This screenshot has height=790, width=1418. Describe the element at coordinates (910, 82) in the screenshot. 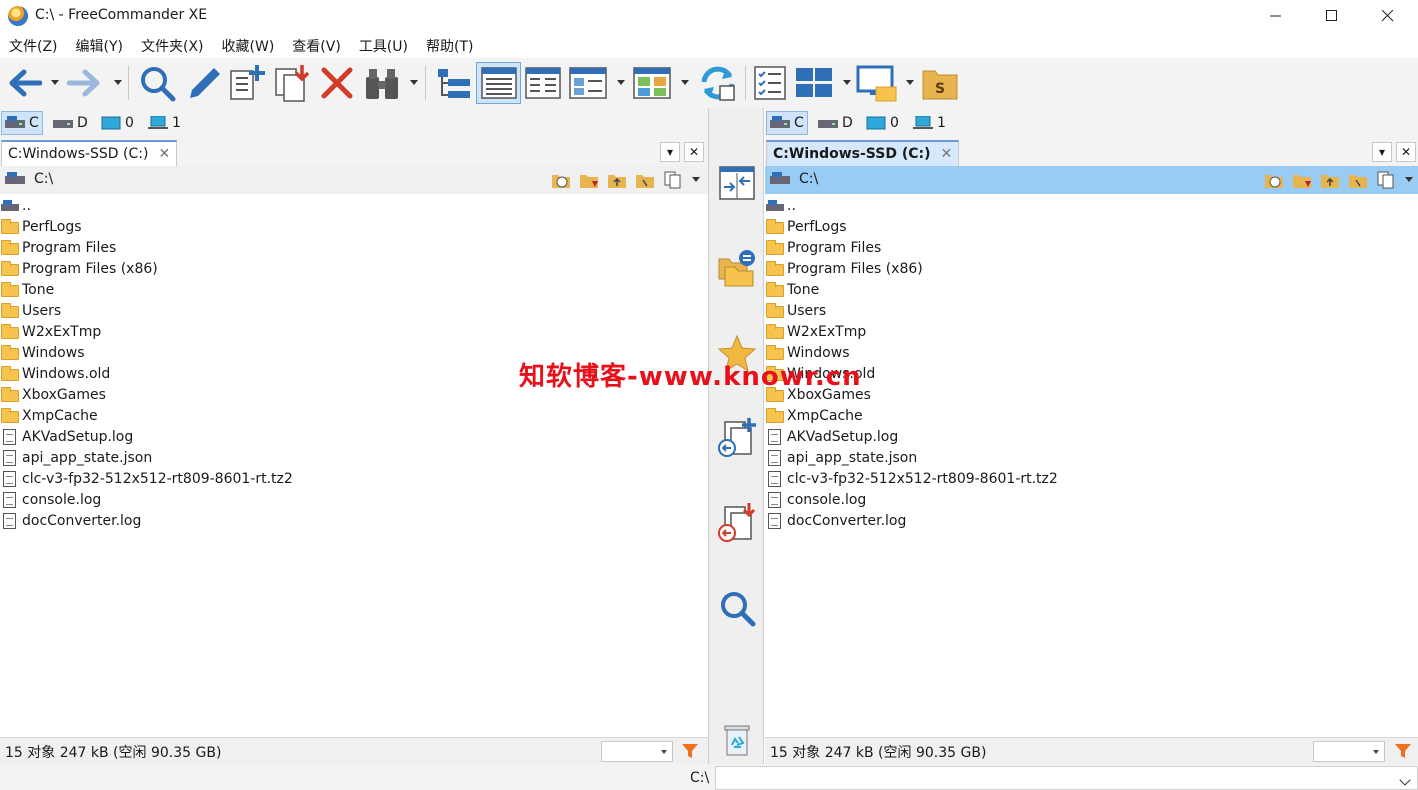

I see `monitor-dropdown` at that location.